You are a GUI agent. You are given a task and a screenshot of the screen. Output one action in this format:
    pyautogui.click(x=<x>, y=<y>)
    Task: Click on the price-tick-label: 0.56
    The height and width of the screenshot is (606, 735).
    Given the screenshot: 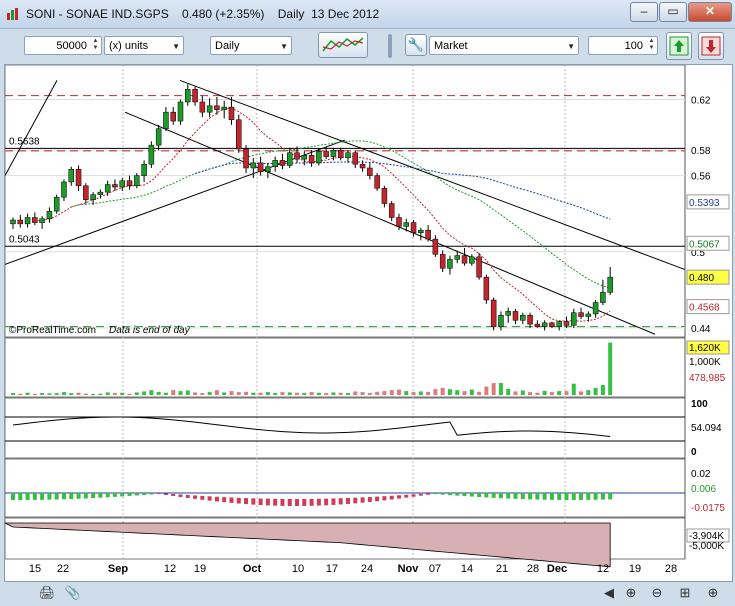 What is the action you would take?
    pyautogui.click(x=701, y=177)
    